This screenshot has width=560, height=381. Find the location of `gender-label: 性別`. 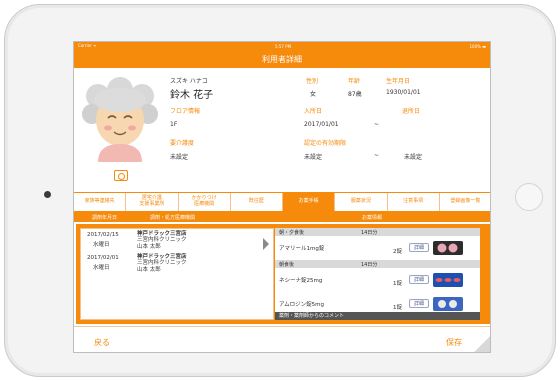

gender-label: 性別 is located at coordinates (312, 81).